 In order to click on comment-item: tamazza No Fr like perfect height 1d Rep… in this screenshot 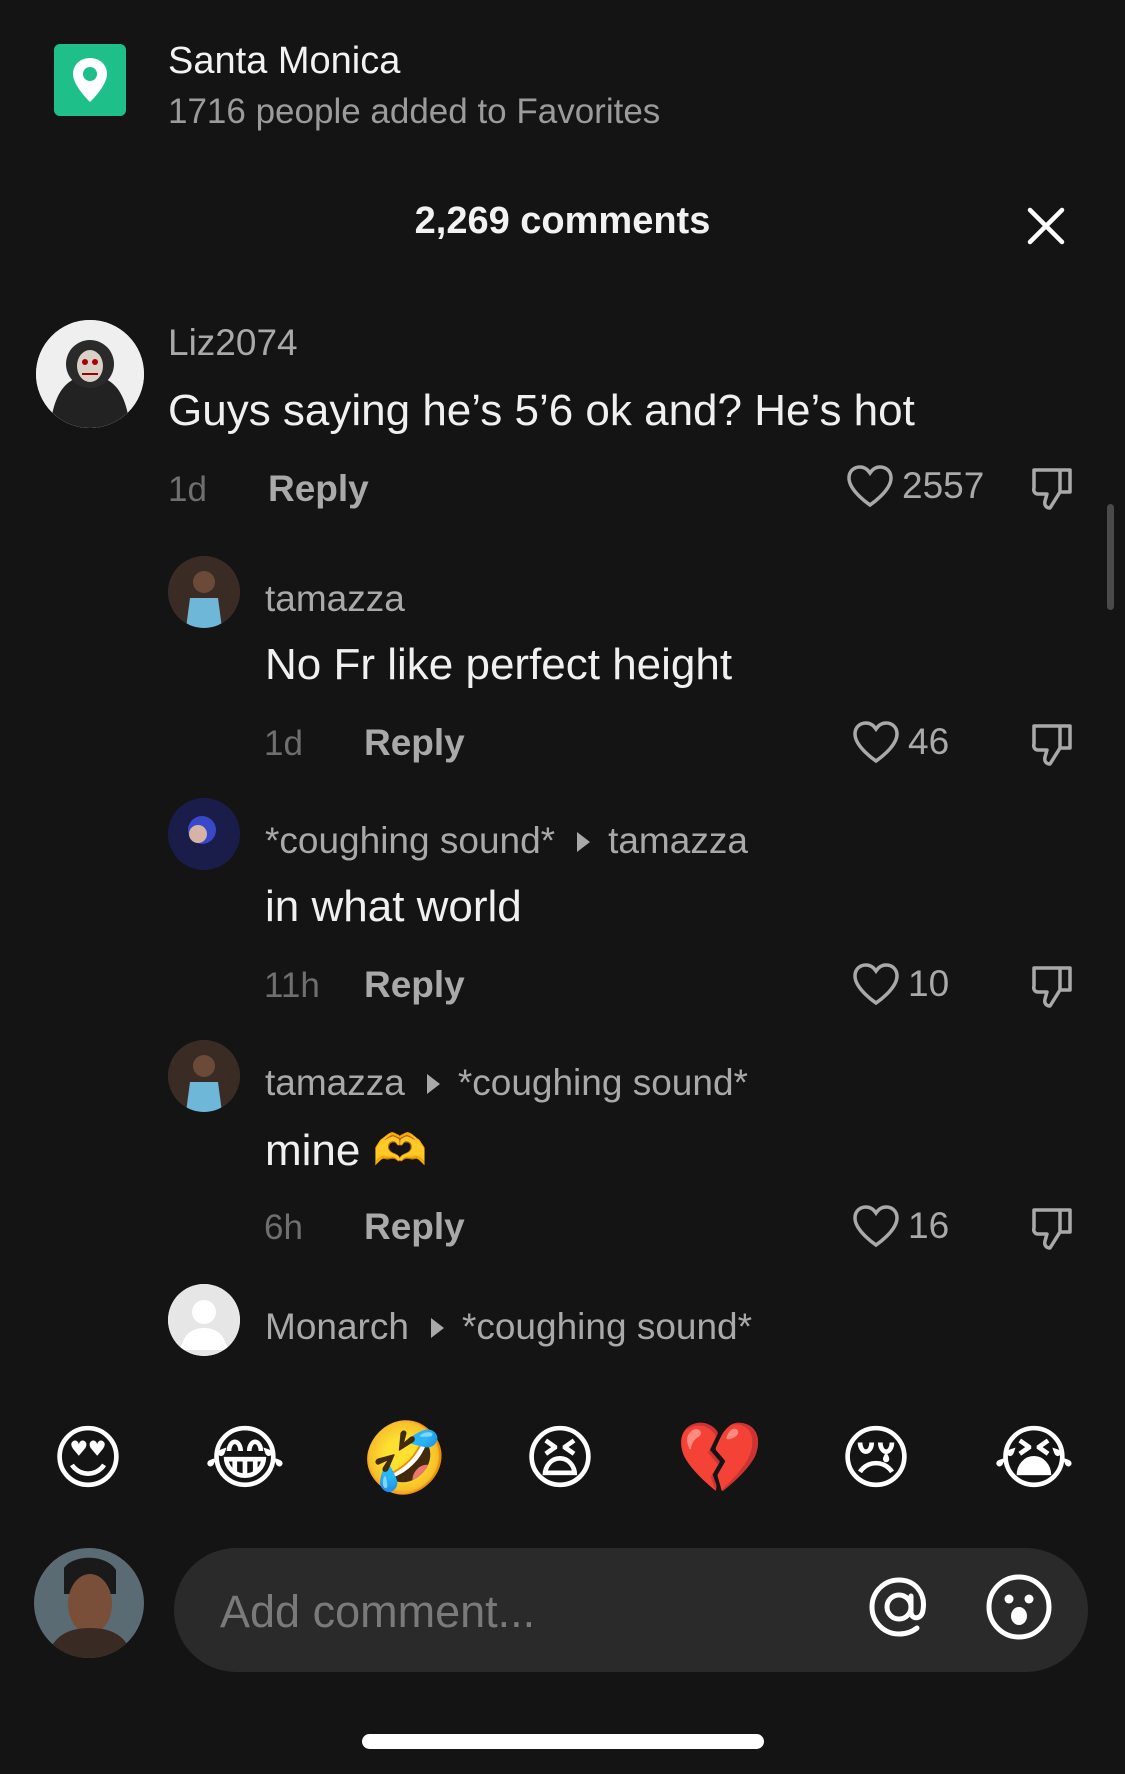, I will do `click(562, 661)`.